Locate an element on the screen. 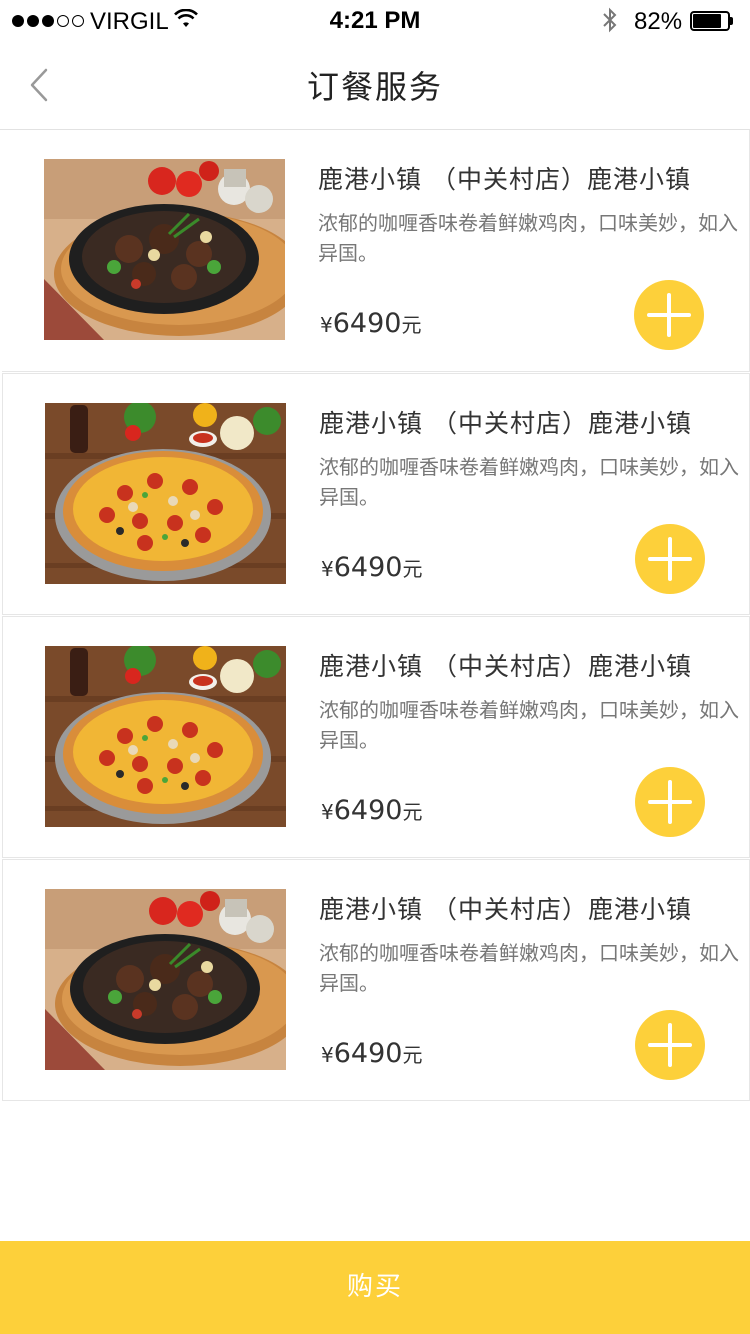 This screenshot has width=750, height=1334. battery-icon is located at coordinates (712, 21).